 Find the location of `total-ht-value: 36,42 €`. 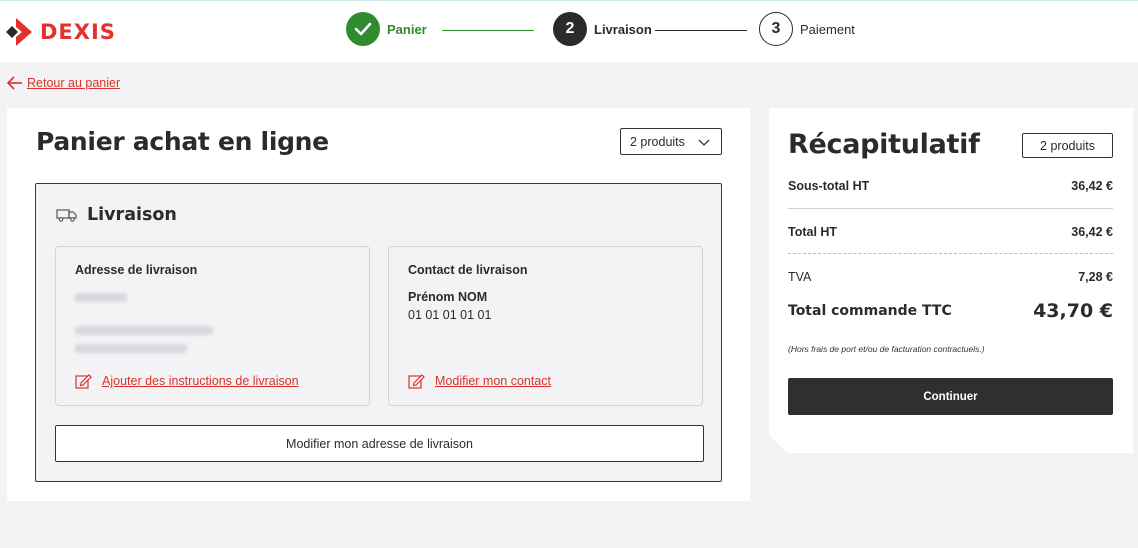

total-ht-value: 36,42 € is located at coordinates (1092, 232).